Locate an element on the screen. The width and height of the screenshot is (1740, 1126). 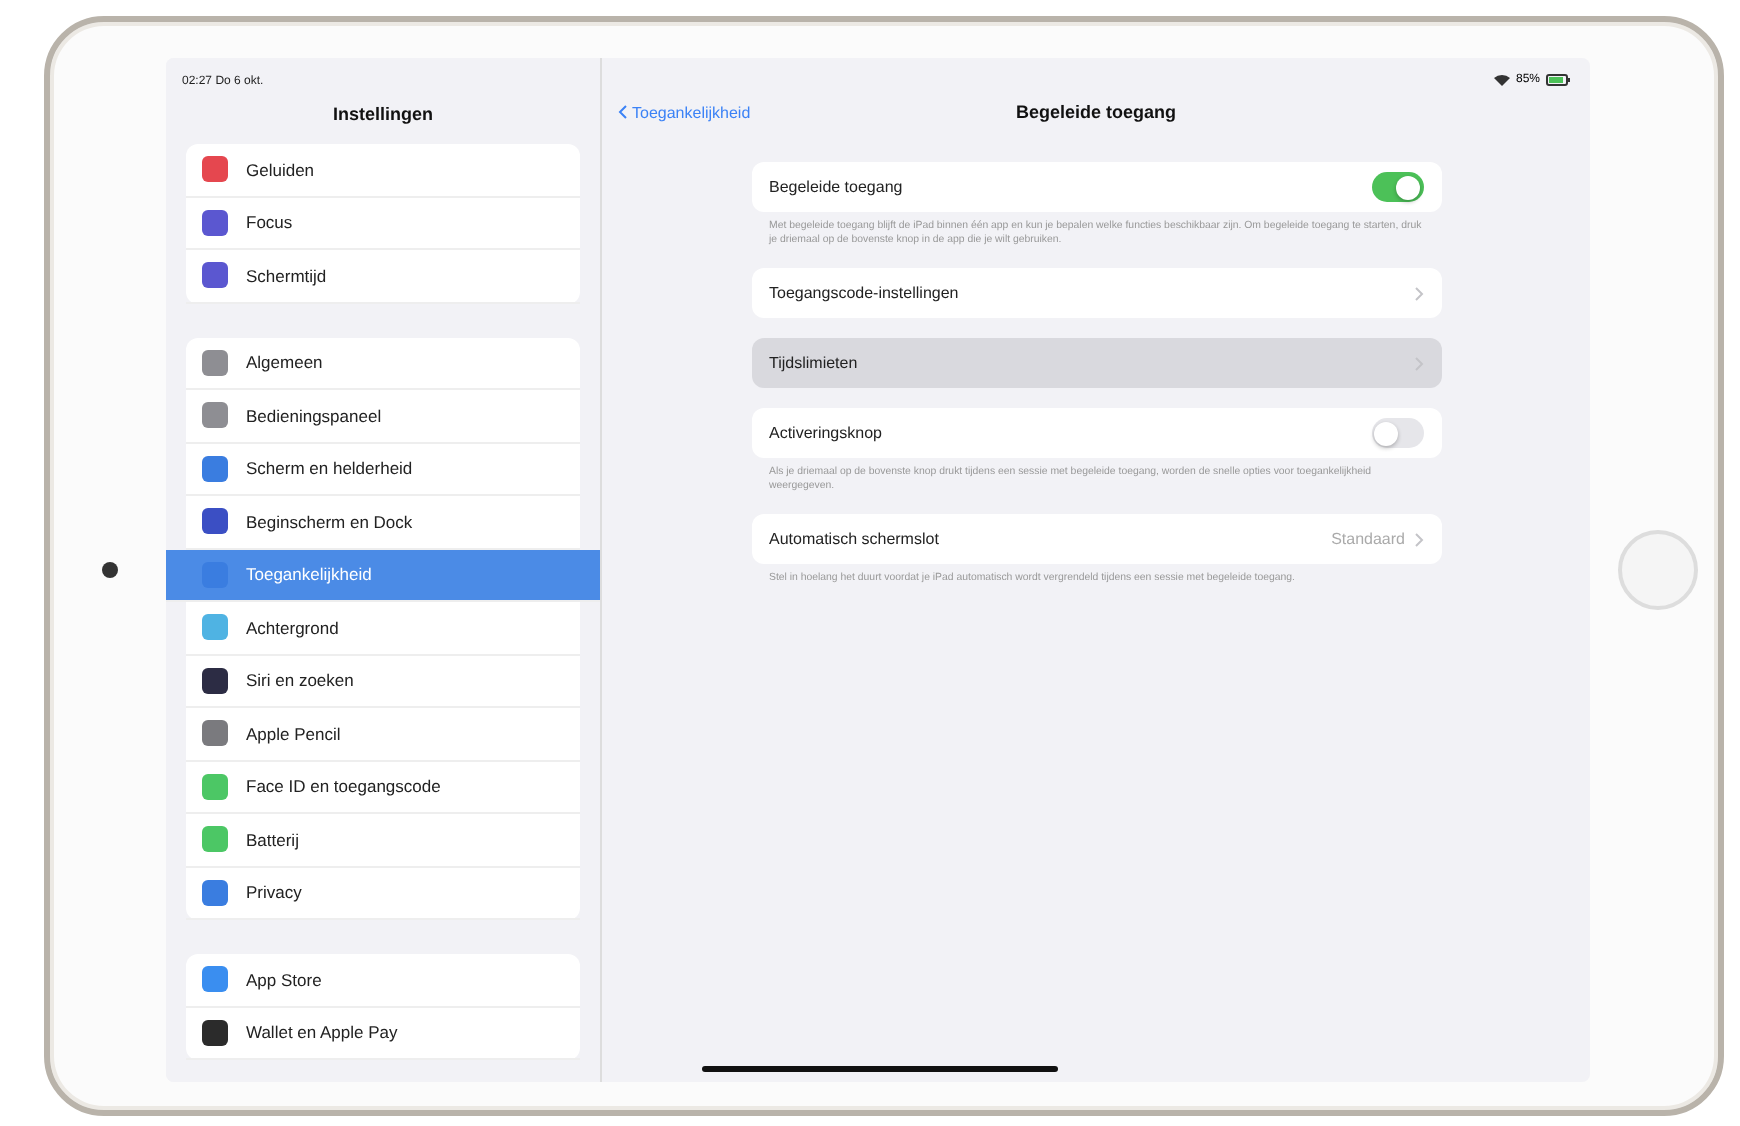
row-label: Begeleide toegang is located at coordinates (837, 187).